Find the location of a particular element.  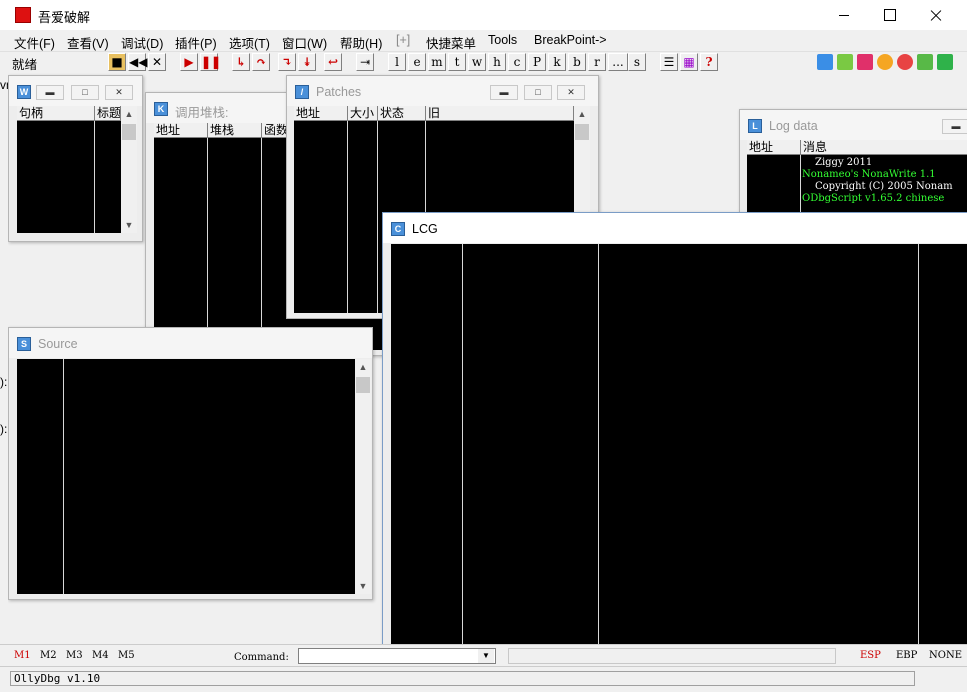

m4-button: M4 is located at coordinates (100, 655).